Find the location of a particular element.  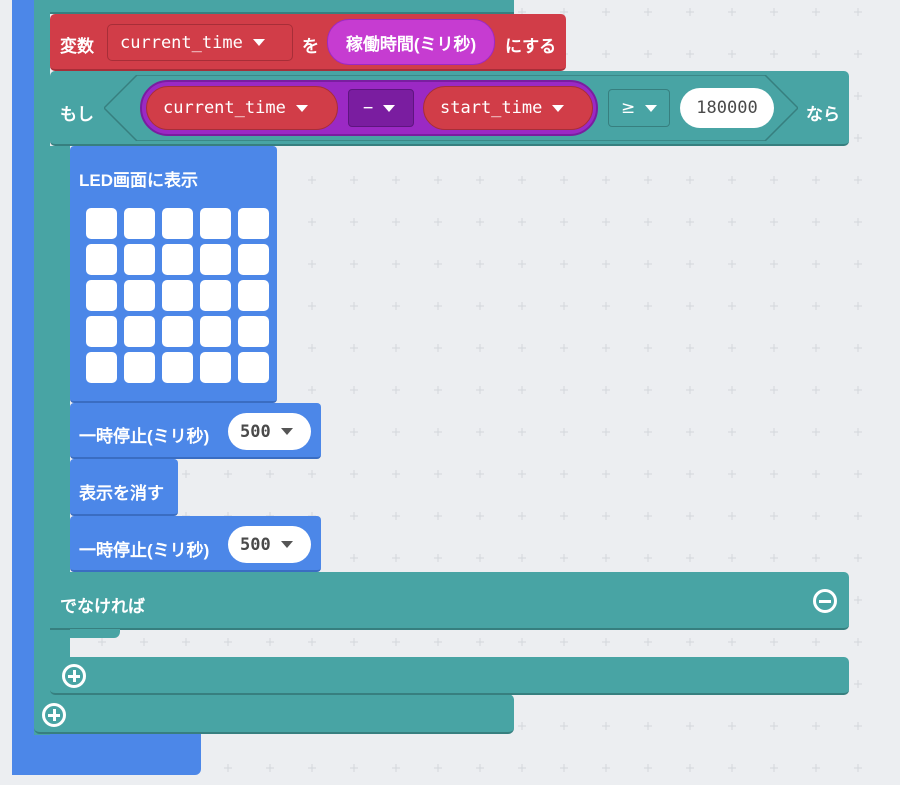

threshold-input: 180000 is located at coordinates (727, 108).